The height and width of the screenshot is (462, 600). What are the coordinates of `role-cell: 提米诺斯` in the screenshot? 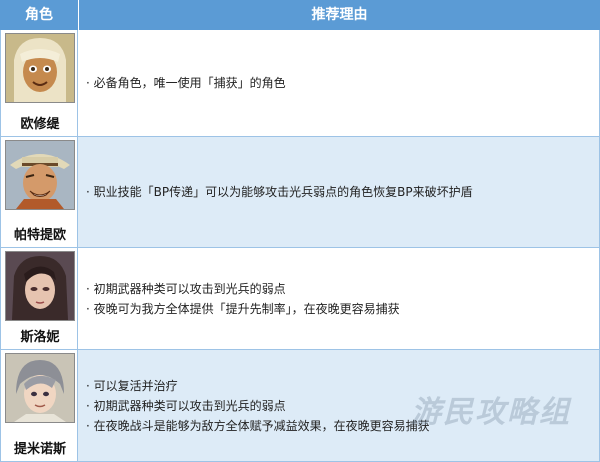 It's located at (39, 405).